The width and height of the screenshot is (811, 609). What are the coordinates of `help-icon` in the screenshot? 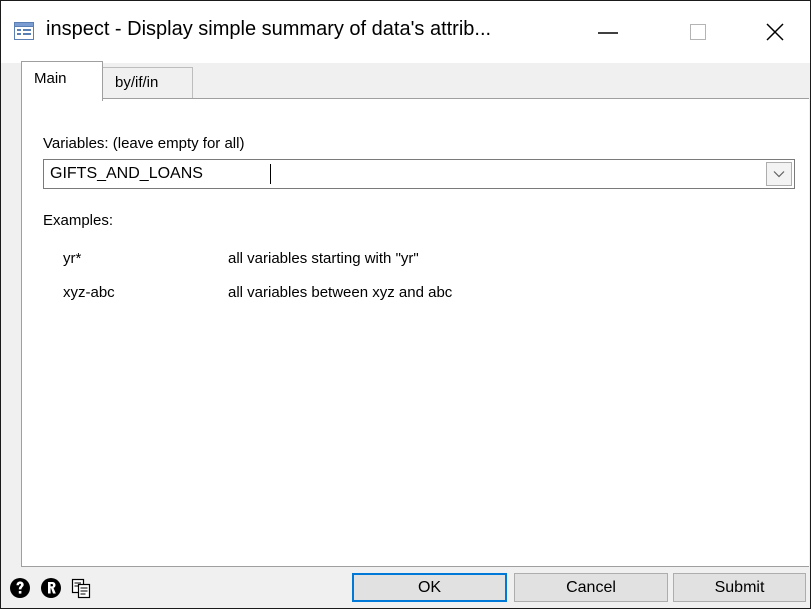 It's located at (20, 588).